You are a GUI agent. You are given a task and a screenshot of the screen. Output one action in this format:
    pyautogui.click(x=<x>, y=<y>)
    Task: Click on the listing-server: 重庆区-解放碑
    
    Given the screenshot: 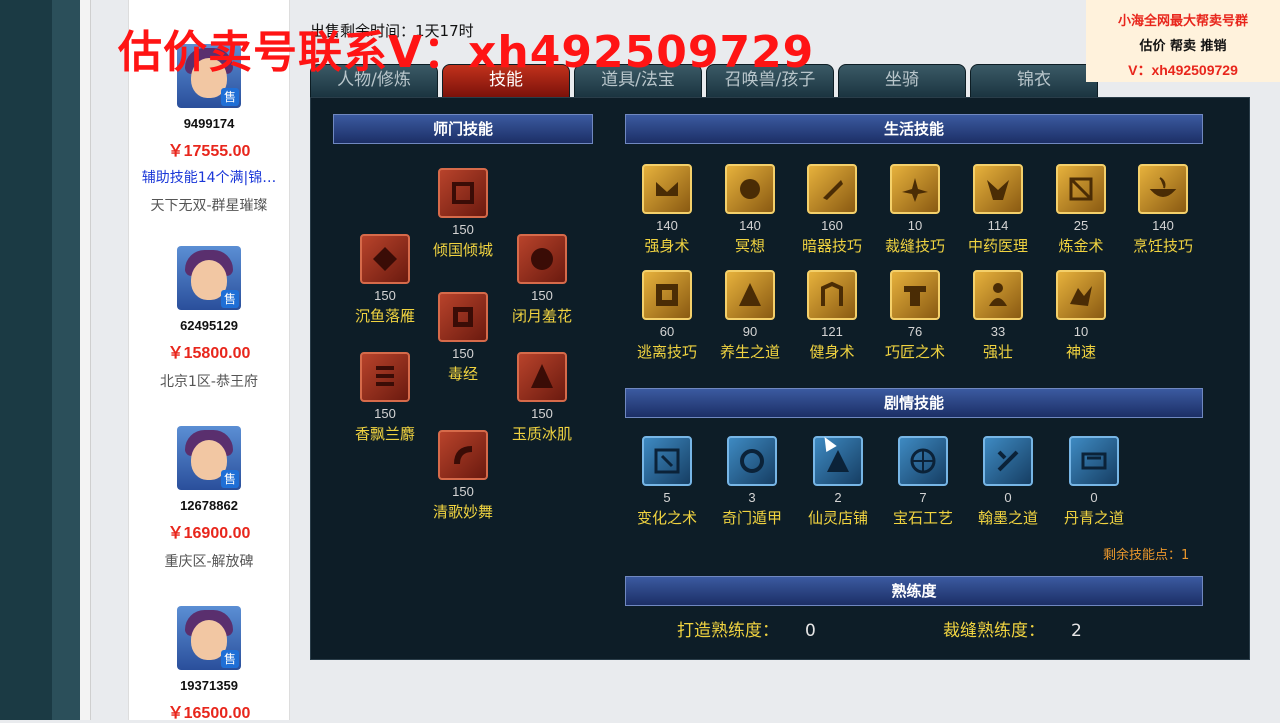 What is the action you would take?
    pyautogui.click(x=209, y=562)
    